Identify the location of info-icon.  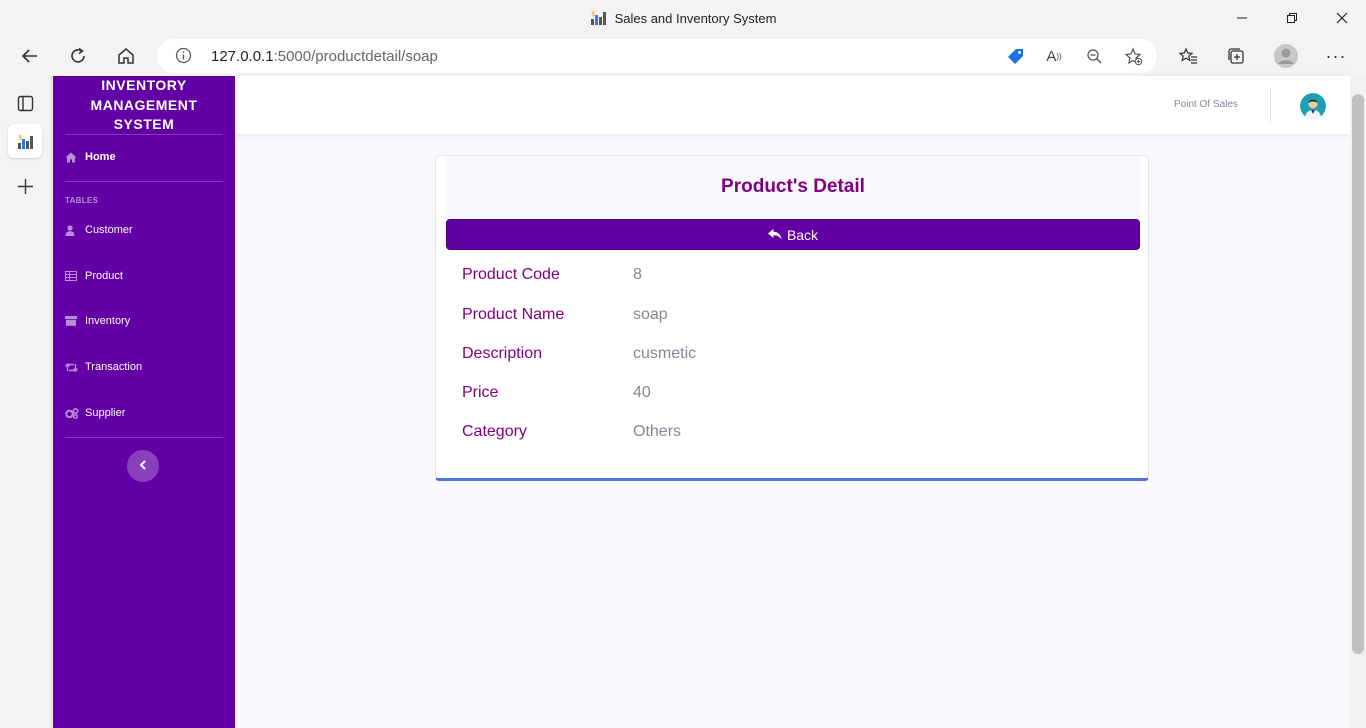
(183, 58).